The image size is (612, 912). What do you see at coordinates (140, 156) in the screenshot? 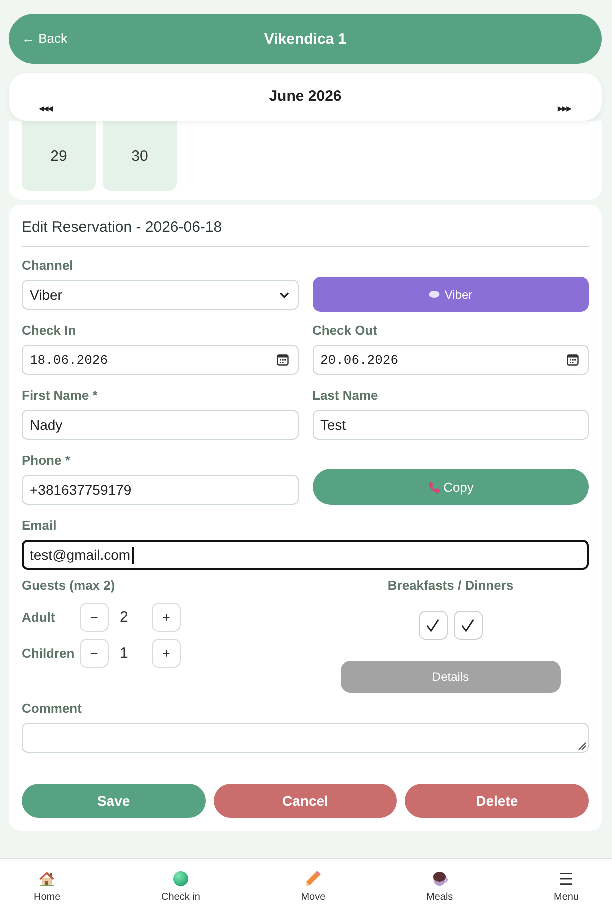
I see `day-tile: 30` at bounding box center [140, 156].